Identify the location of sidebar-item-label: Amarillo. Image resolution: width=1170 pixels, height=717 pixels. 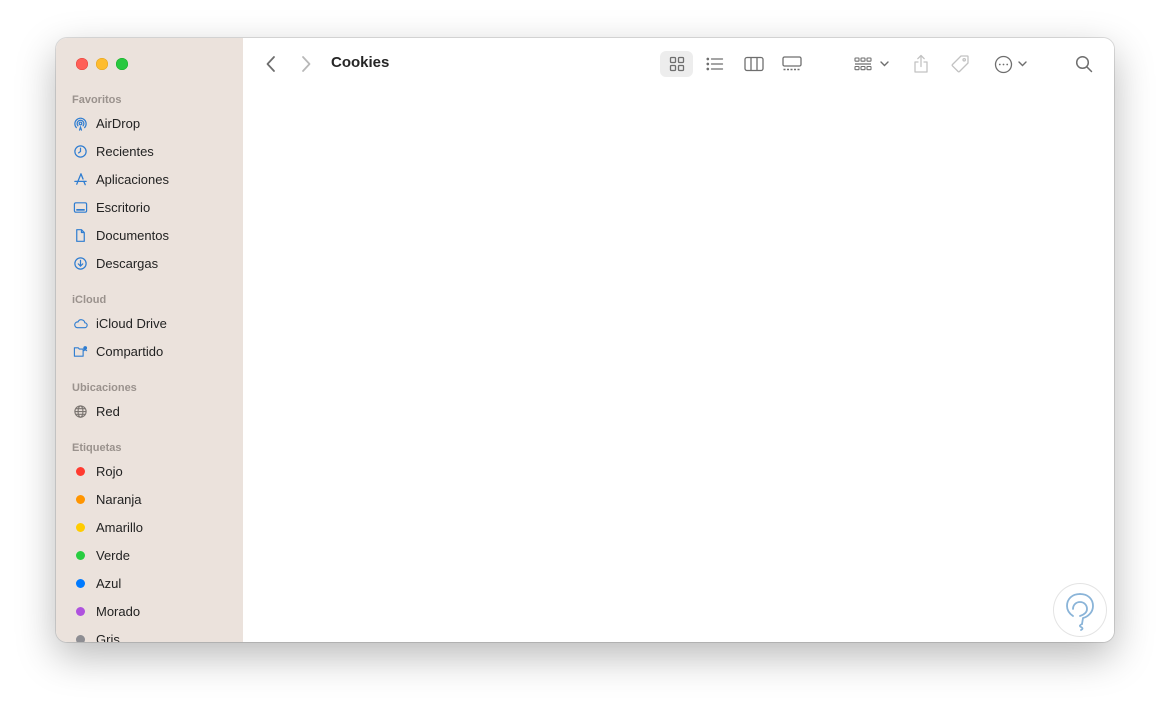
(119, 527).